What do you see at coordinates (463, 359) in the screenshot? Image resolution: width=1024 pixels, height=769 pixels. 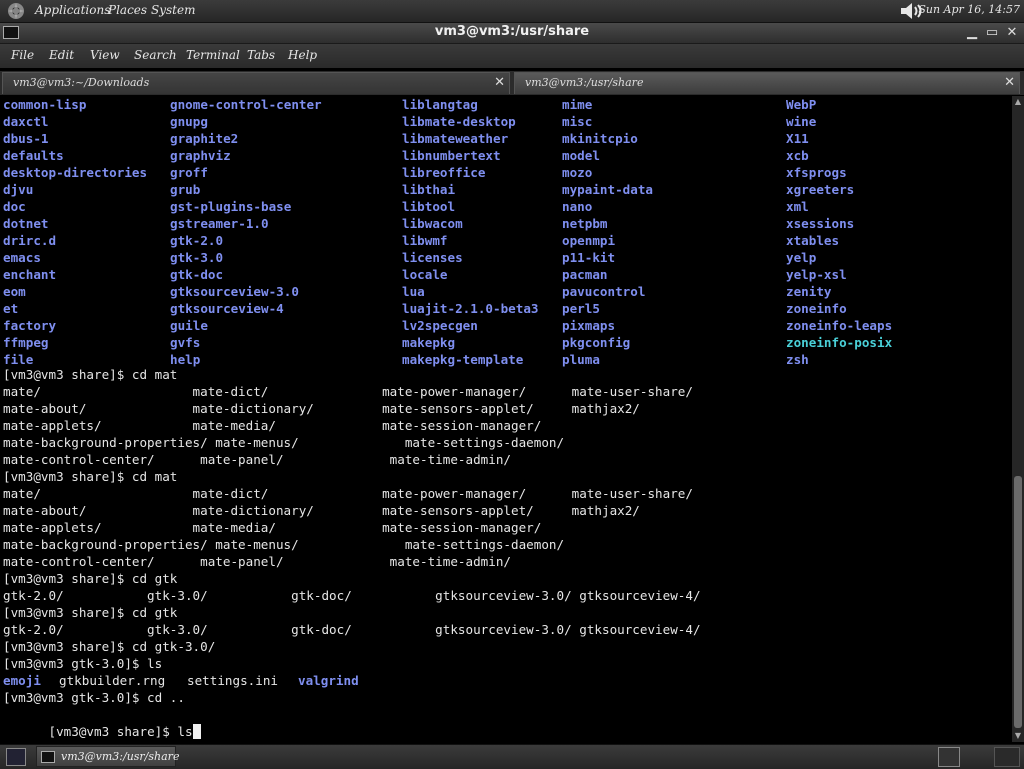 I see `listing-entry: makepkg-template` at bounding box center [463, 359].